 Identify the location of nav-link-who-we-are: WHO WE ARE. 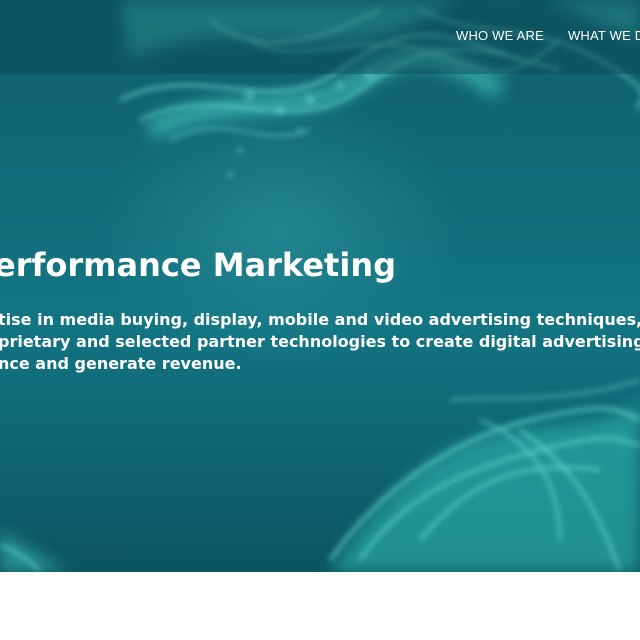
(500, 38).